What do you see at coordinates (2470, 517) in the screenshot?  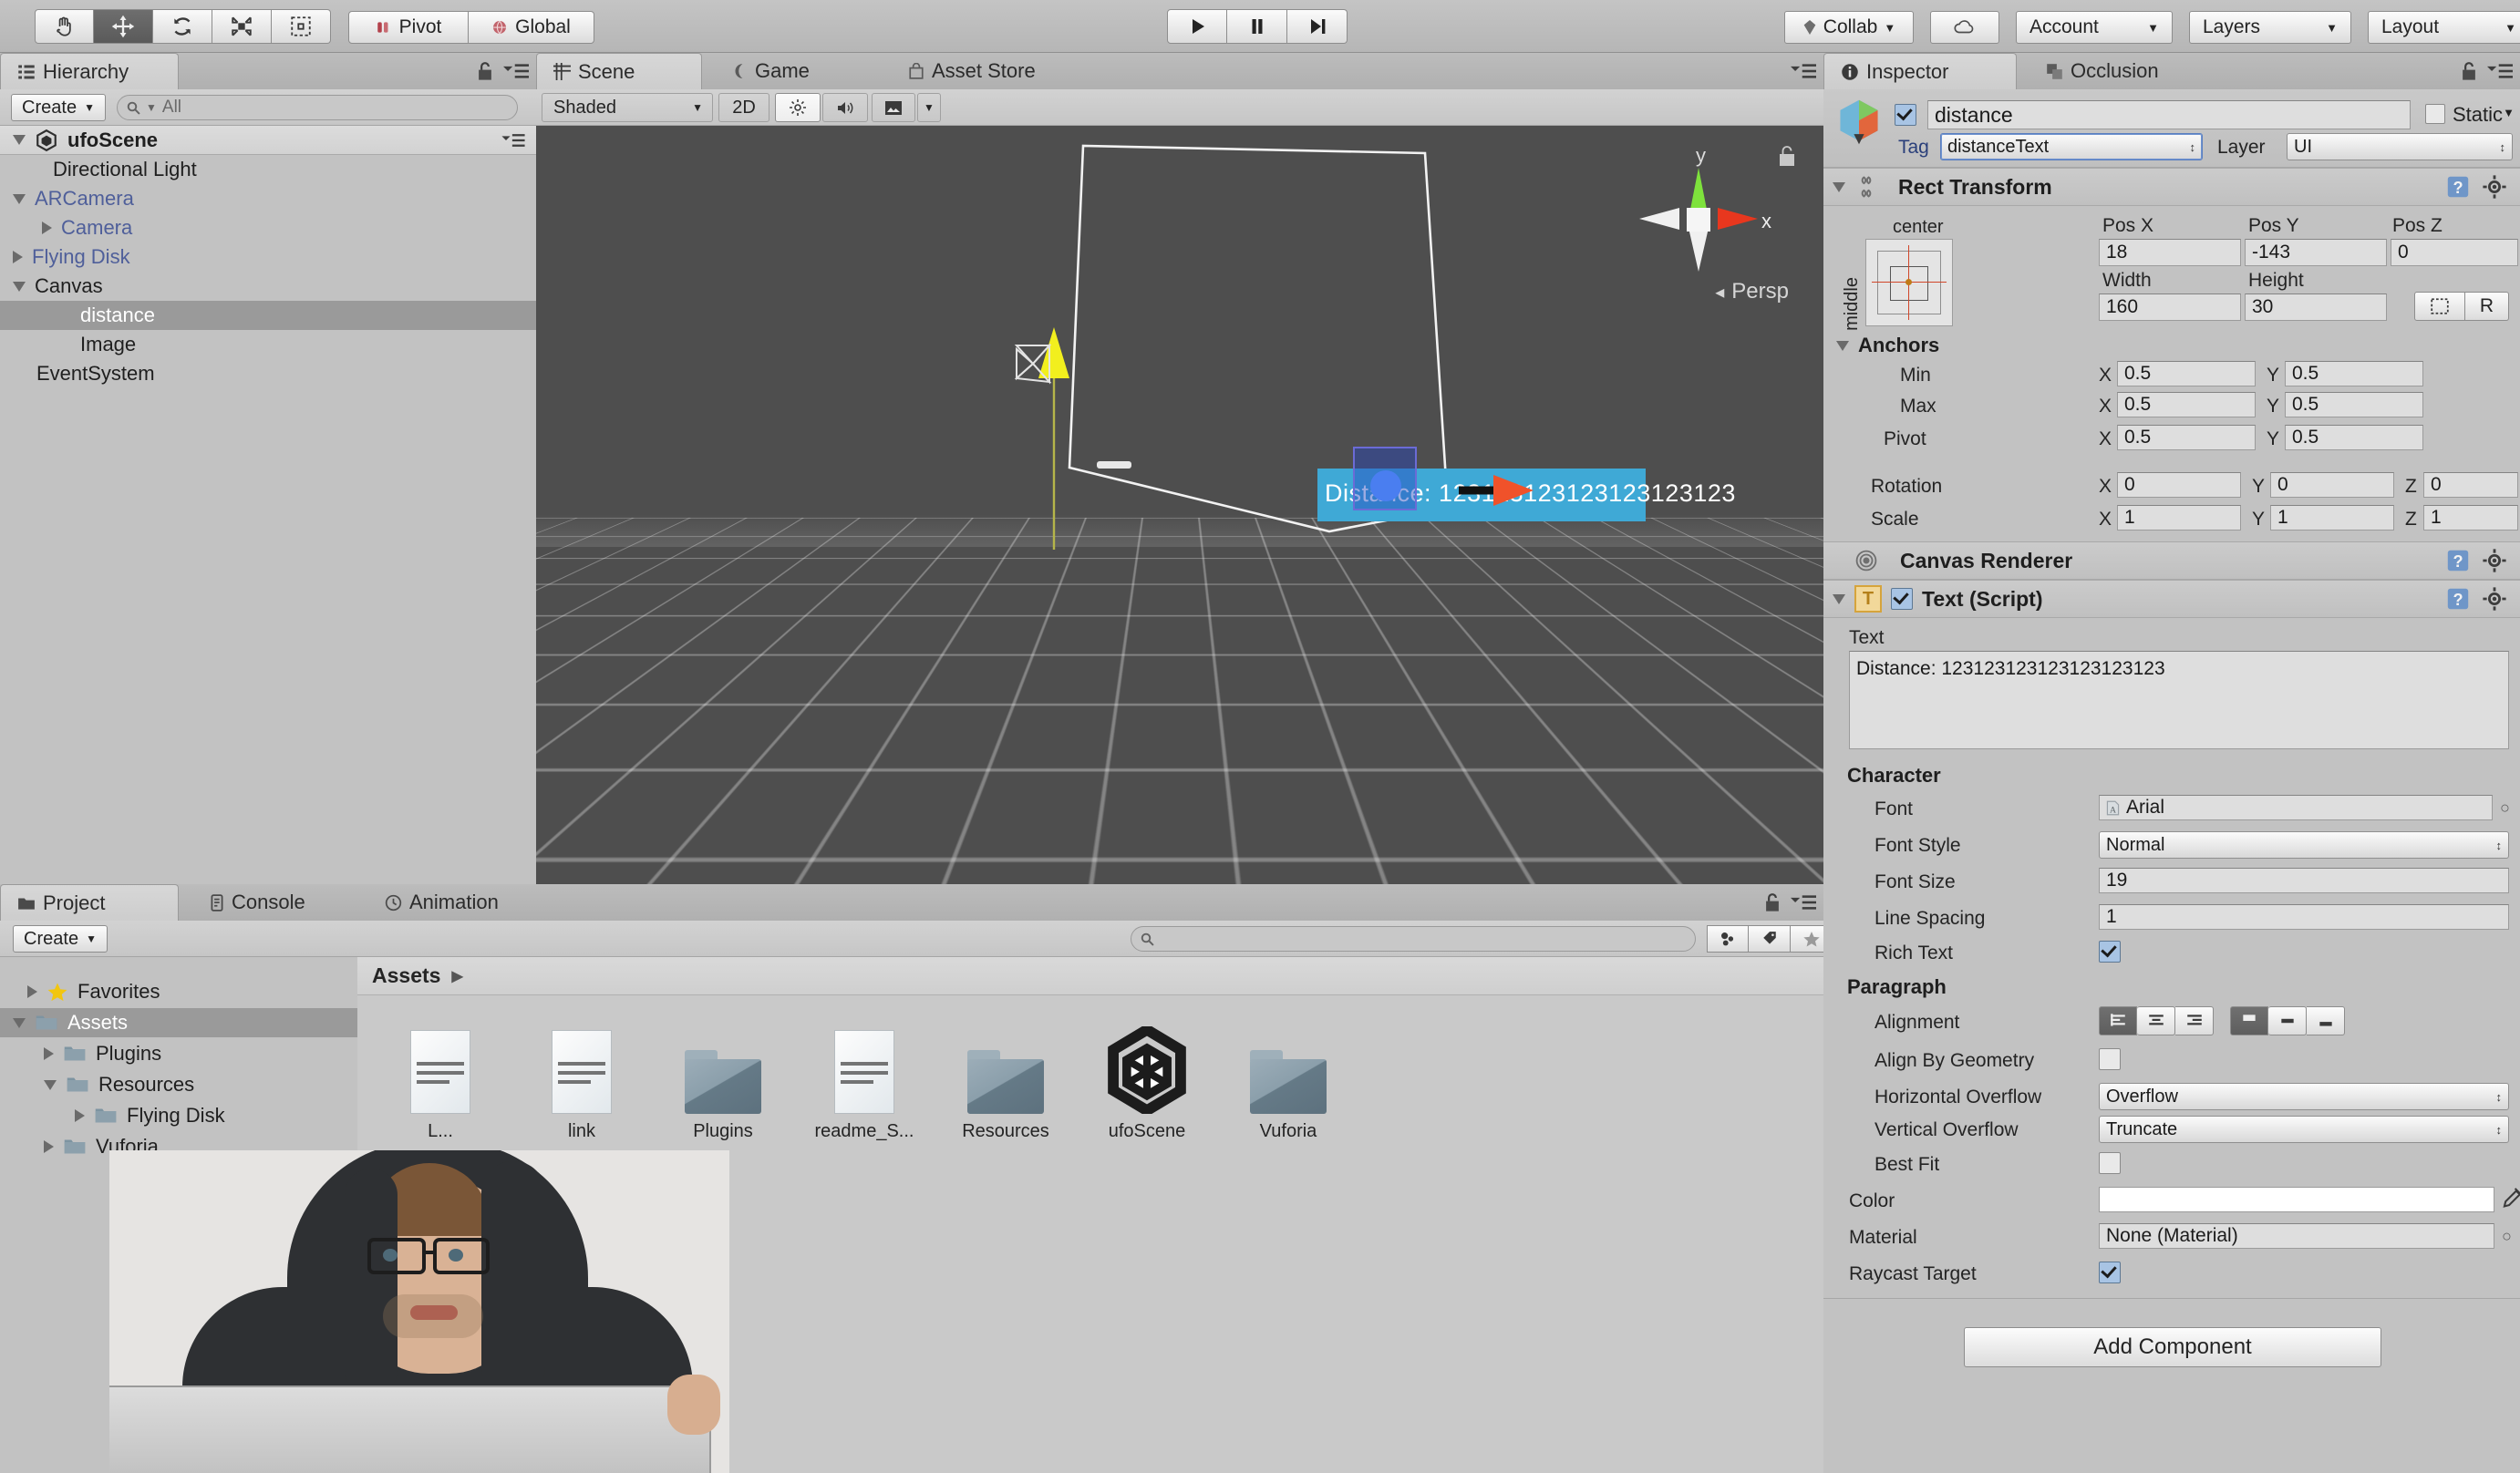 I see `scale-z-input: 1` at bounding box center [2470, 517].